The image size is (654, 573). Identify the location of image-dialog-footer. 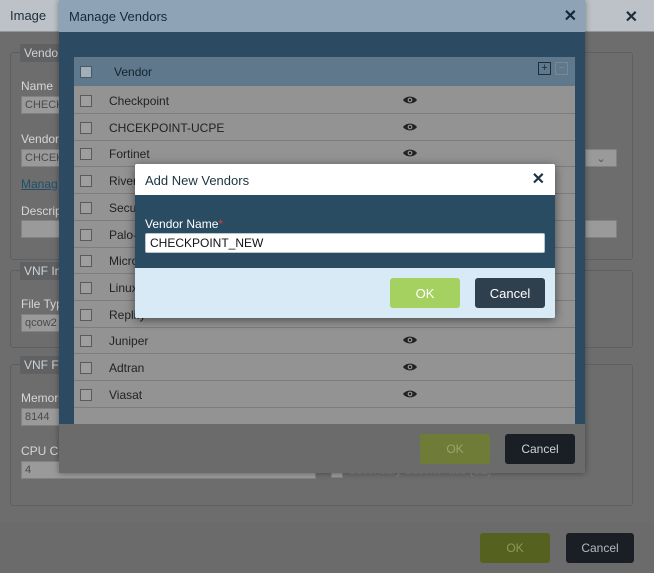
(327, 547).